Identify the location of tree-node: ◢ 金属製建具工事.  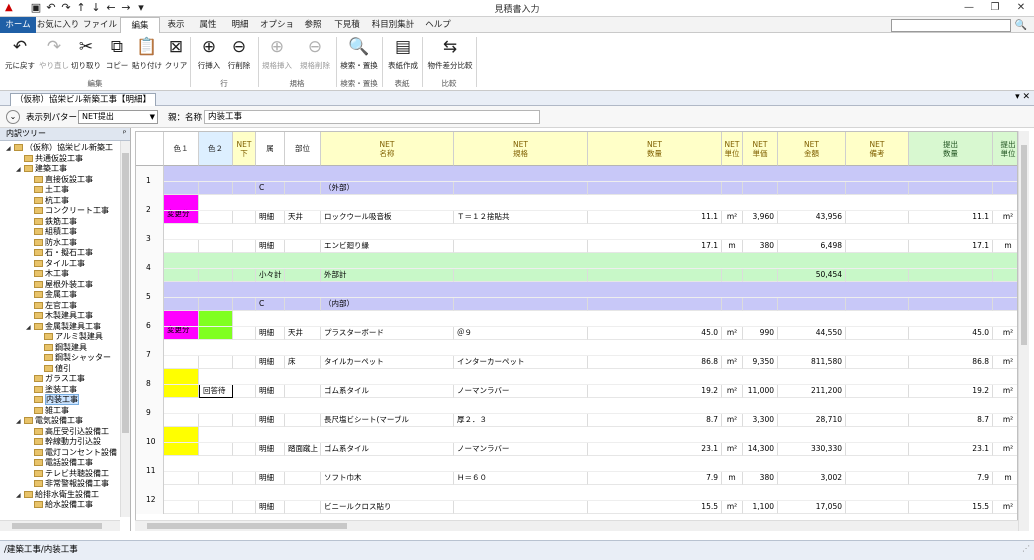
(63, 327).